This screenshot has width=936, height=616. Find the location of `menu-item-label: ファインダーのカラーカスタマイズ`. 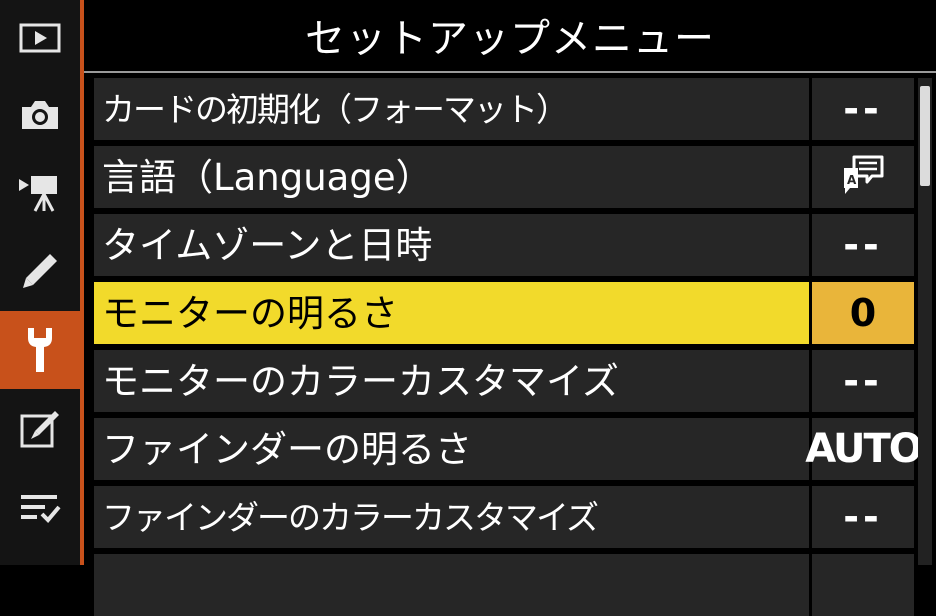

menu-item-label: ファインダーのカラーカスタマイズ is located at coordinates (350, 517).